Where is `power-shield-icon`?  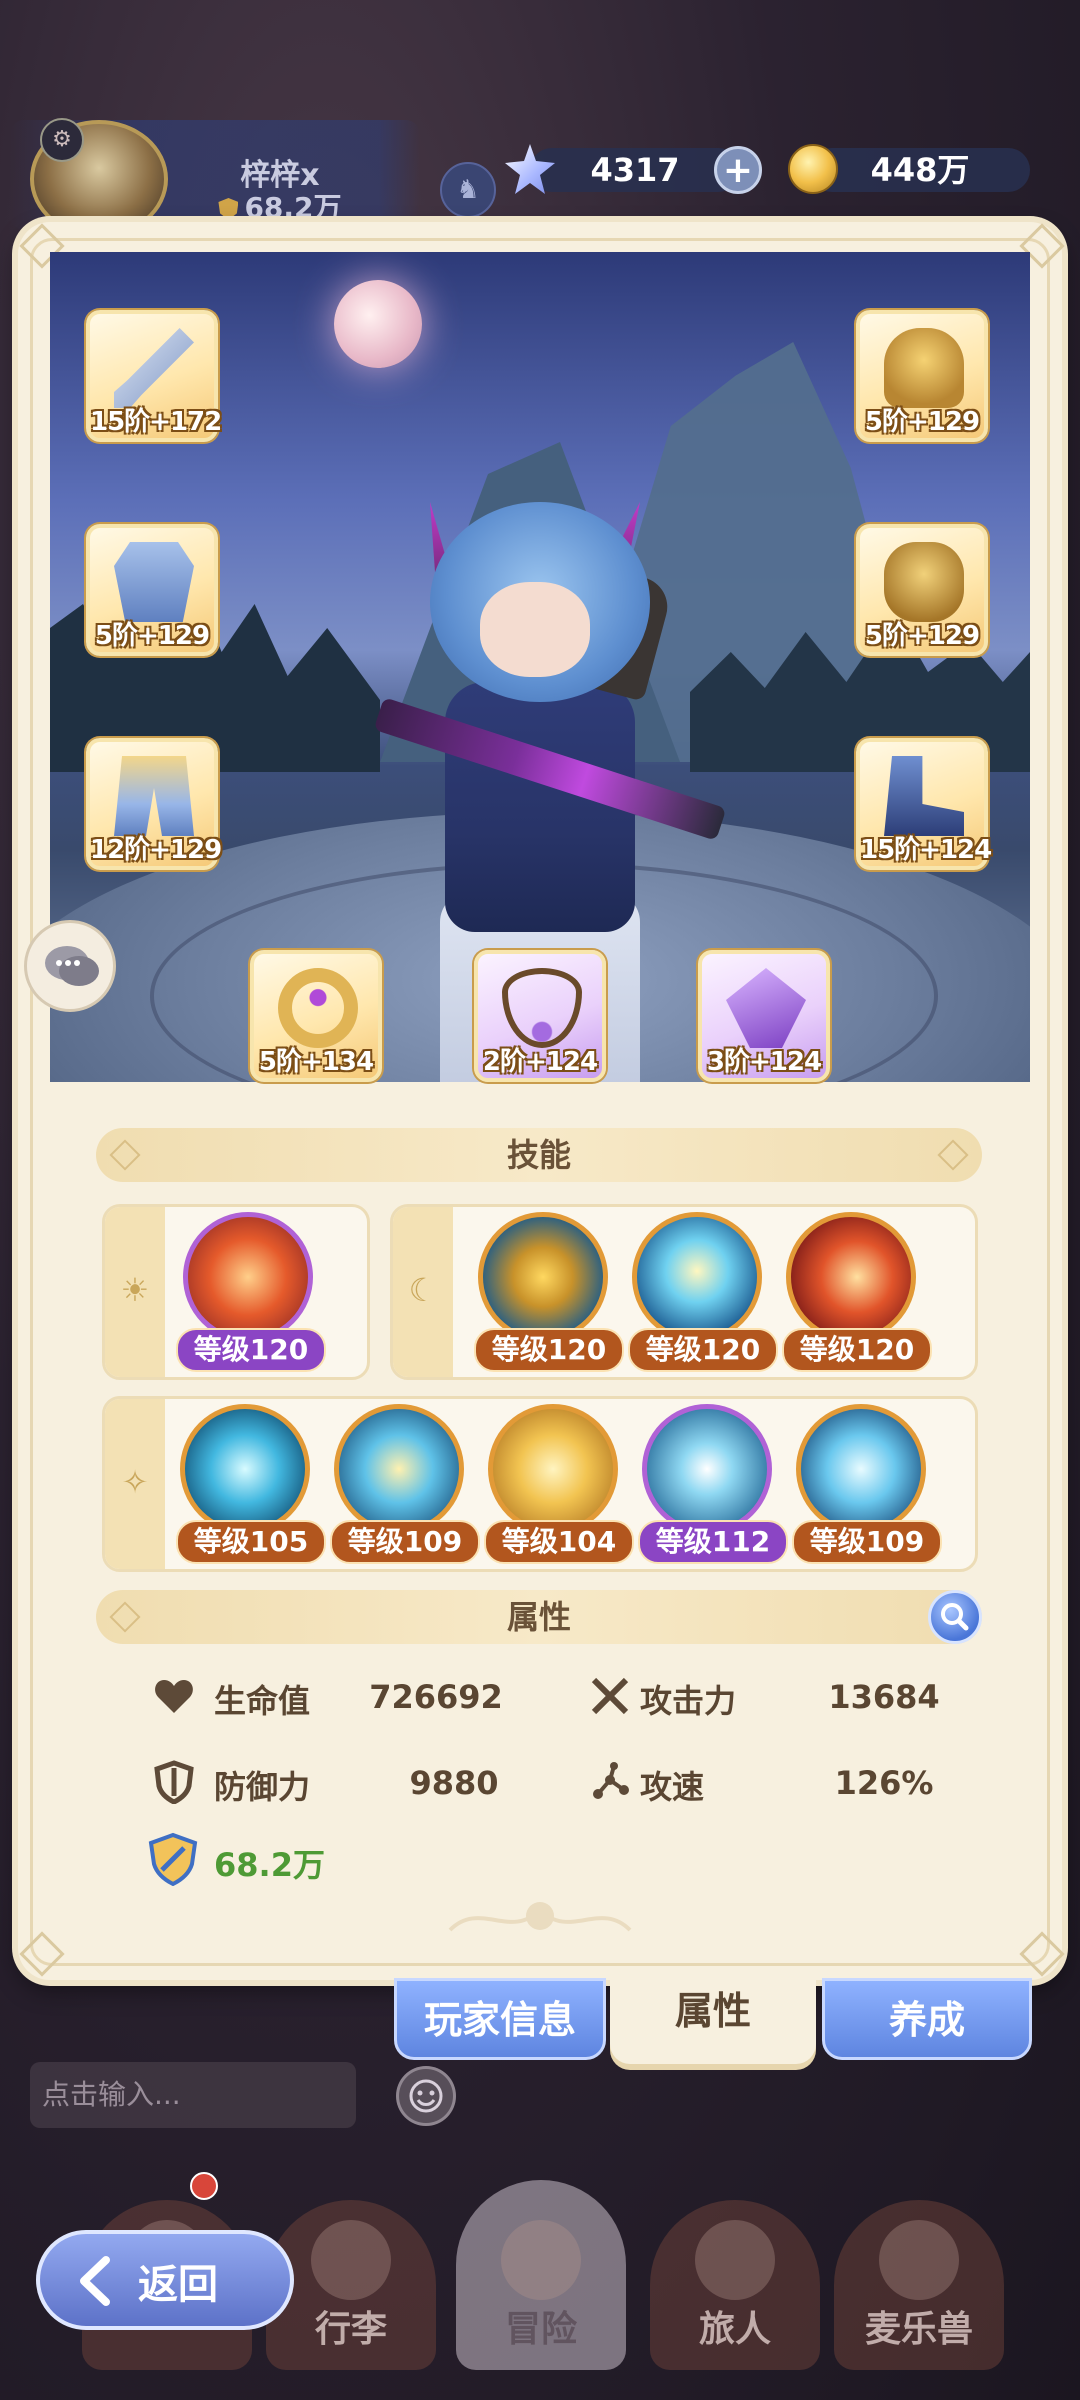 power-shield-icon is located at coordinates (228, 209).